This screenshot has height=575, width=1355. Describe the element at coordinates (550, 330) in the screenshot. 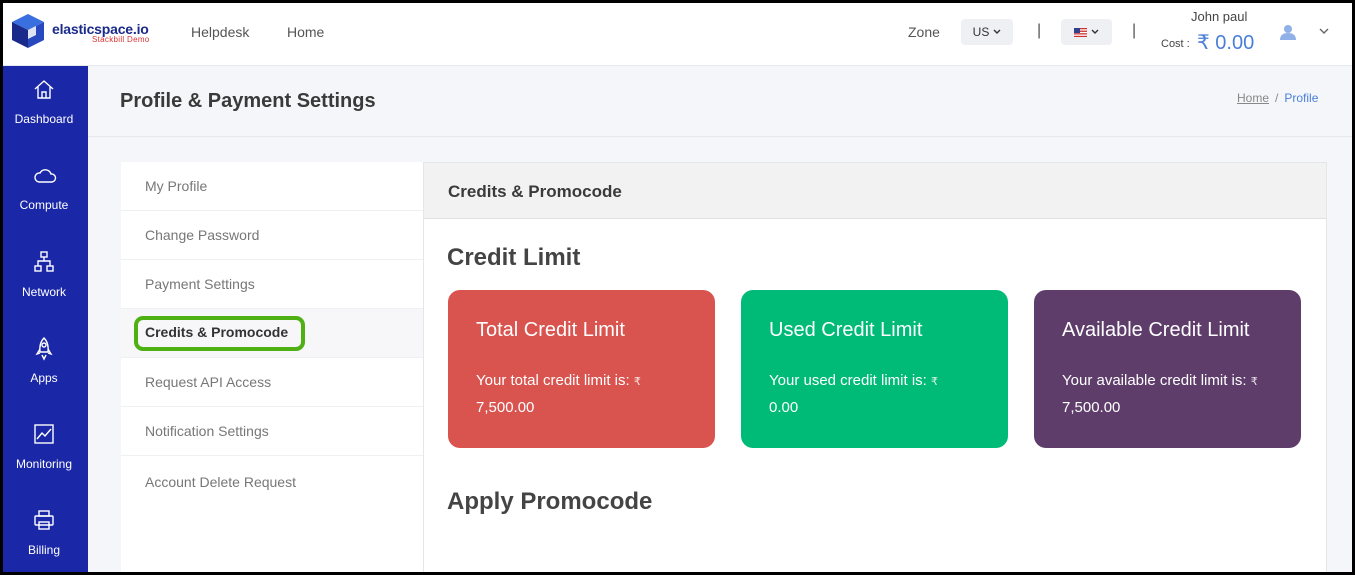

I see `card-title: Total Credit Limit` at that location.